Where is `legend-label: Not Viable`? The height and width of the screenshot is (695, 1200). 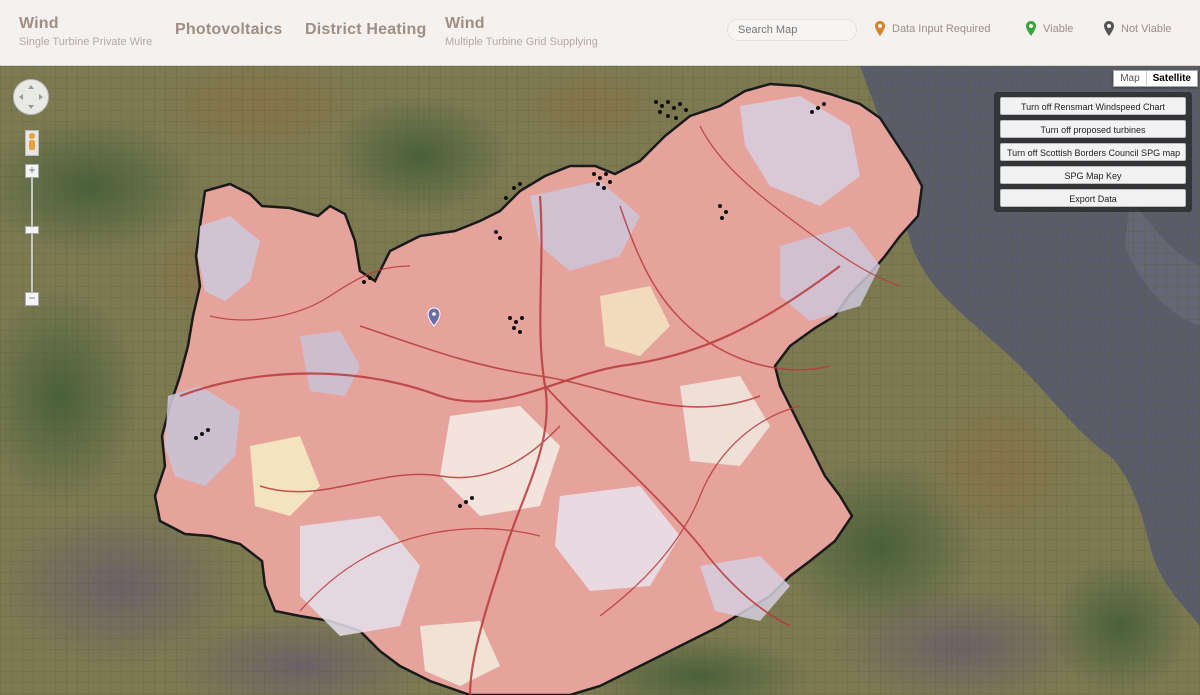
legend-label: Not Viable is located at coordinates (1146, 28).